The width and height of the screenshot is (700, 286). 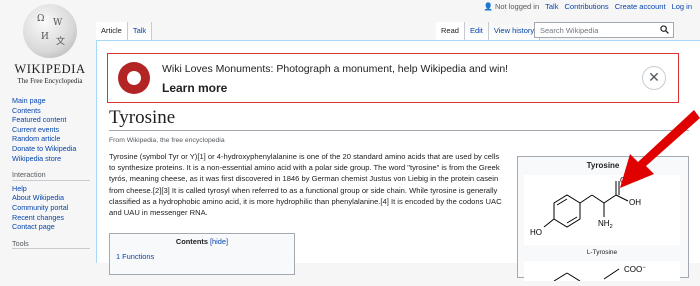 What do you see at coordinates (112, 31) in the screenshot?
I see `tab-article: Article` at bounding box center [112, 31].